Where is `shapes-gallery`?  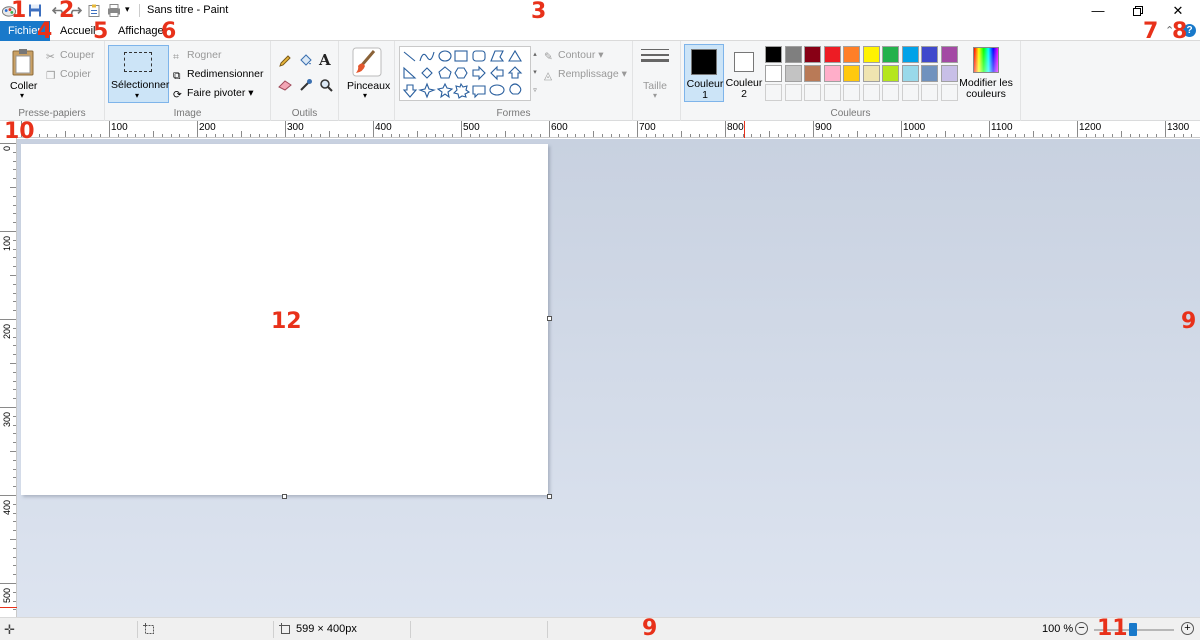
shapes-gallery is located at coordinates (465, 73).